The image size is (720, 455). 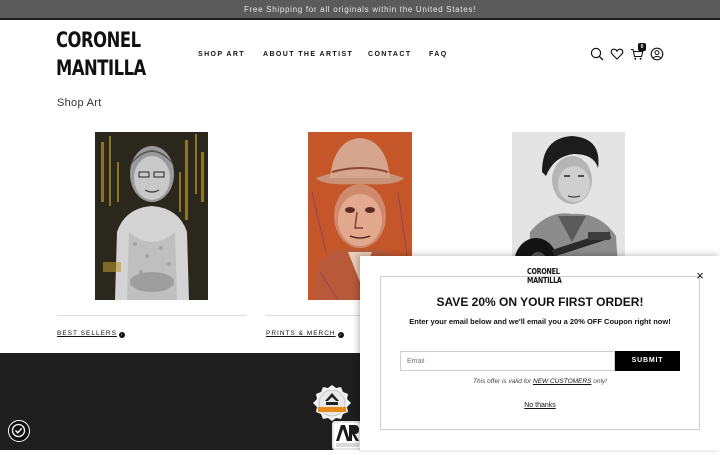 What do you see at coordinates (87, 333) in the screenshot?
I see `category-label-best-sellers: BEST SELLERS` at bounding box center [87, 333].